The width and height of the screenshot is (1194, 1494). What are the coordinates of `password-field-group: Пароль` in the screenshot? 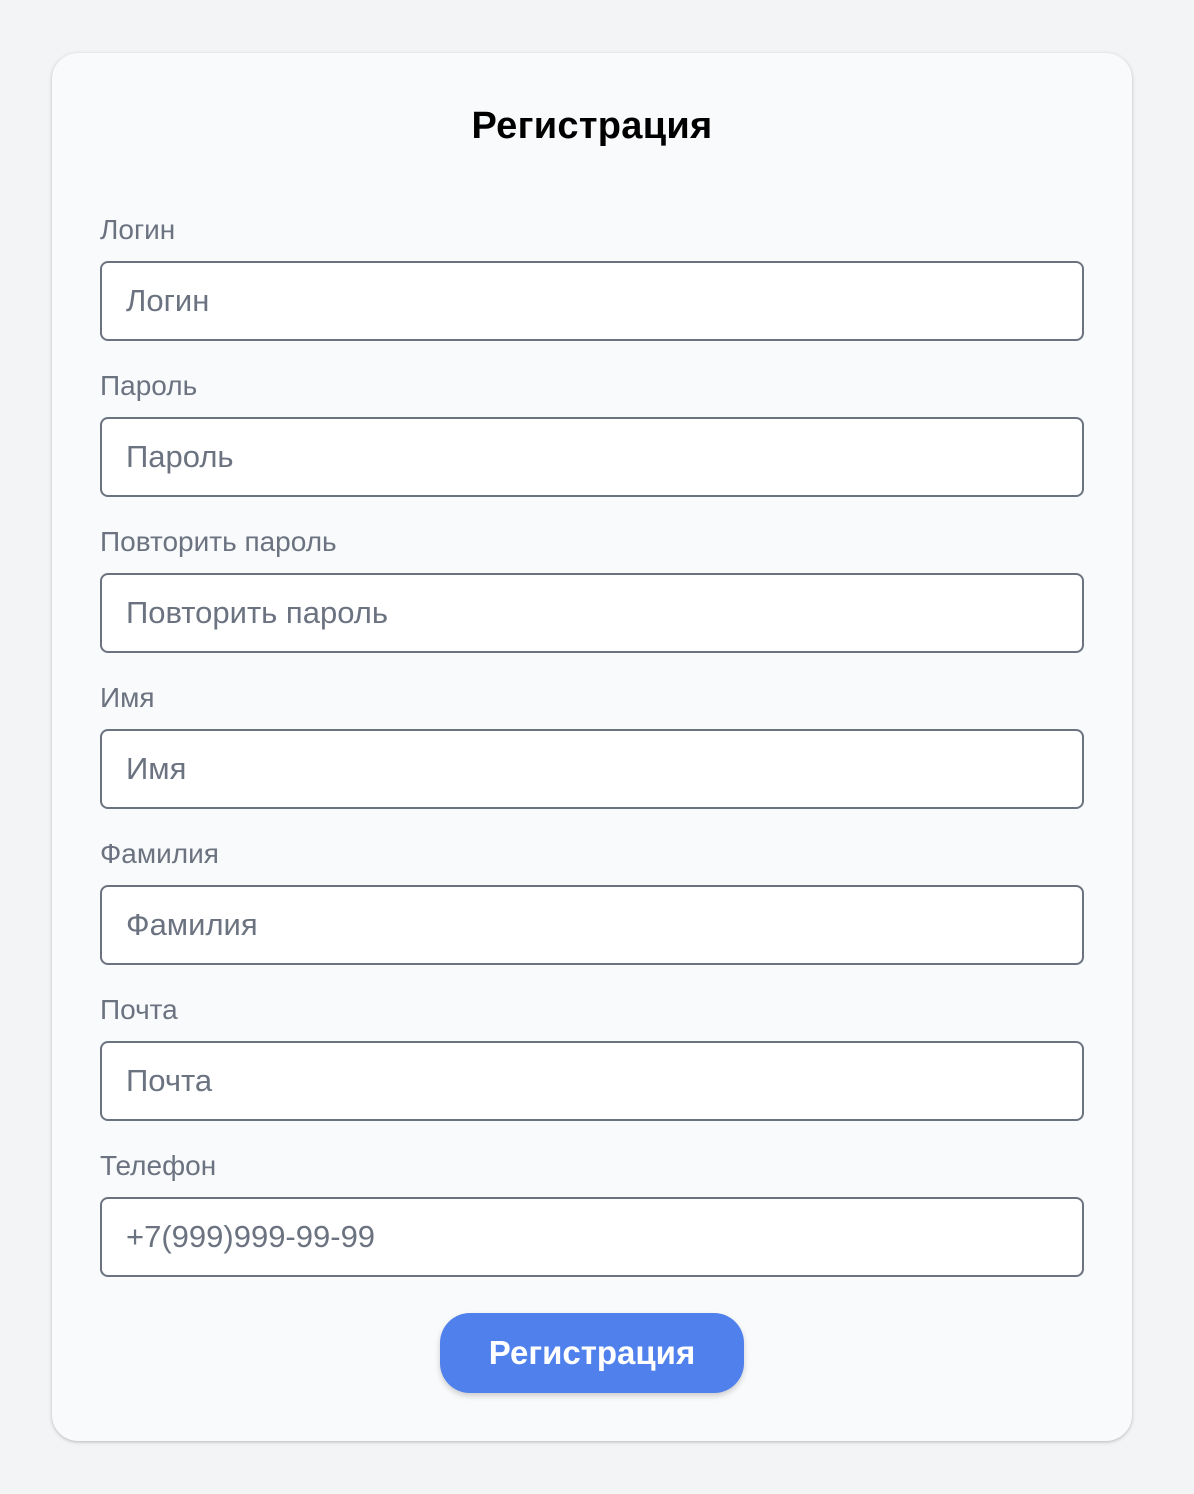 It's located at (592, 433).